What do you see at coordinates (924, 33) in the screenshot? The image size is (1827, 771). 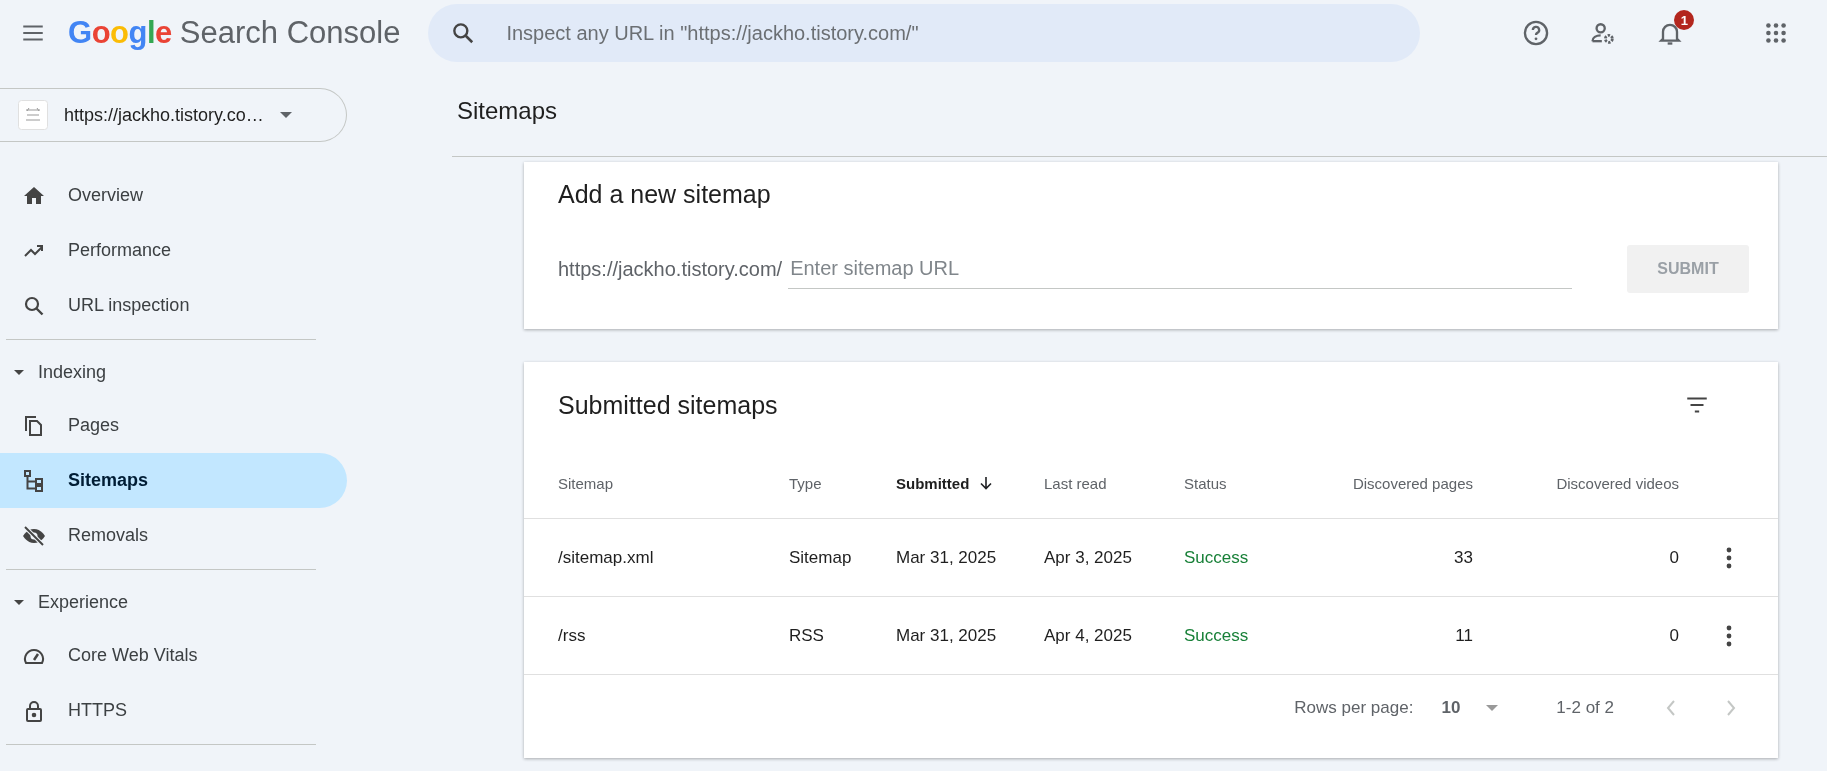 I see `search-field: Inspect any URL in "https://jackho.tistory.com/"` at bounding box center [924, 33].